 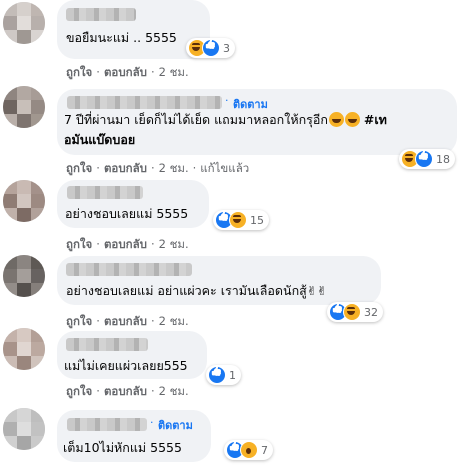 I want to click on reaction-summary: 7, so click(x=248, y=450).